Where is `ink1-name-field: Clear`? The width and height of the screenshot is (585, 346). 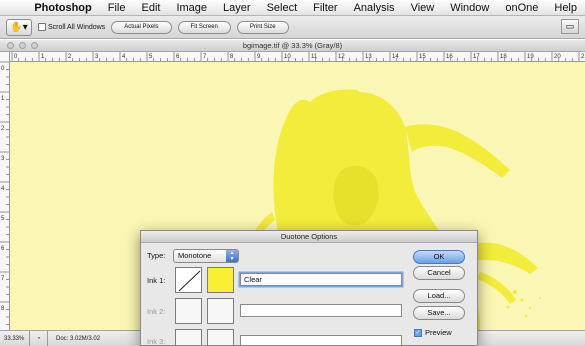 ink1-name-field: Clear is located at coordinates (321, 279).